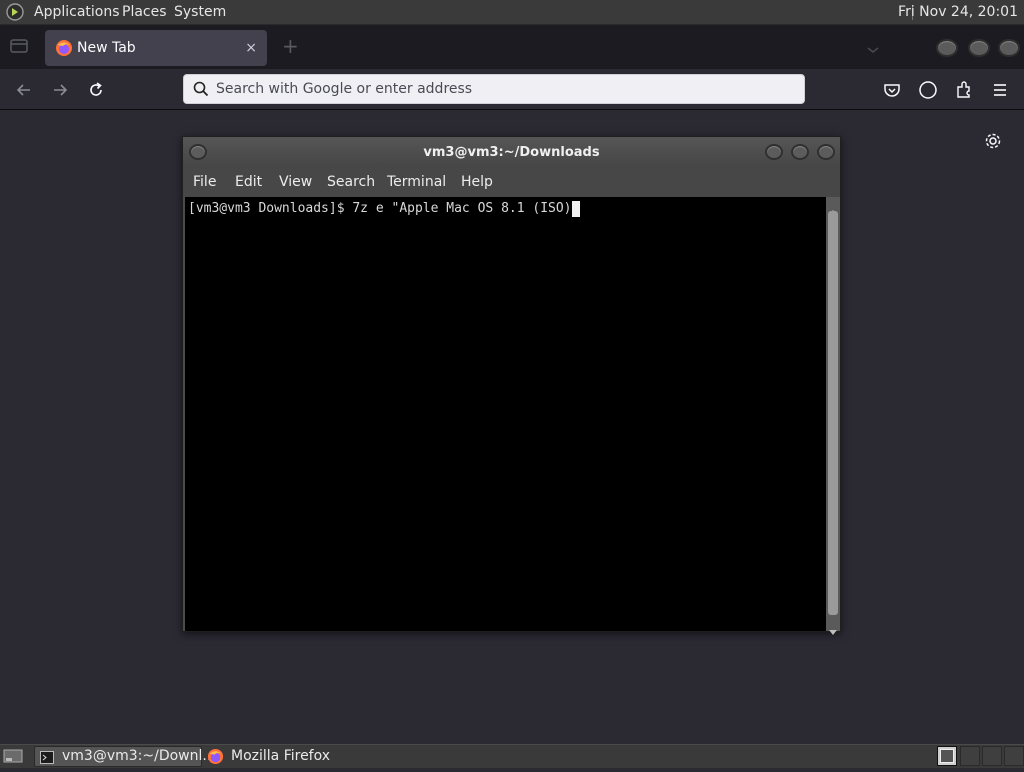 Image resolution: width=1024 pixels, height=772 pixels. Describe the element at coordinates (251, 48) in the screenshot. I see `tab-close-icon: ×` at that location.